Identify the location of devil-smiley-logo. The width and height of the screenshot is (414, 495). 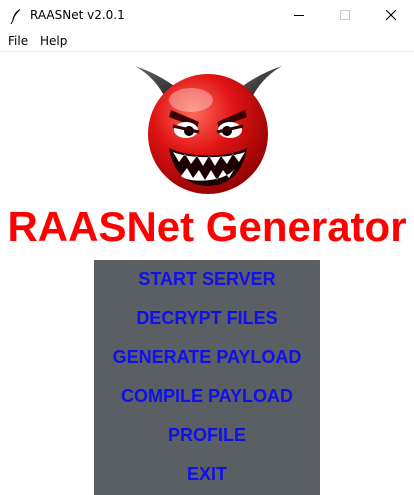
(208, 128).